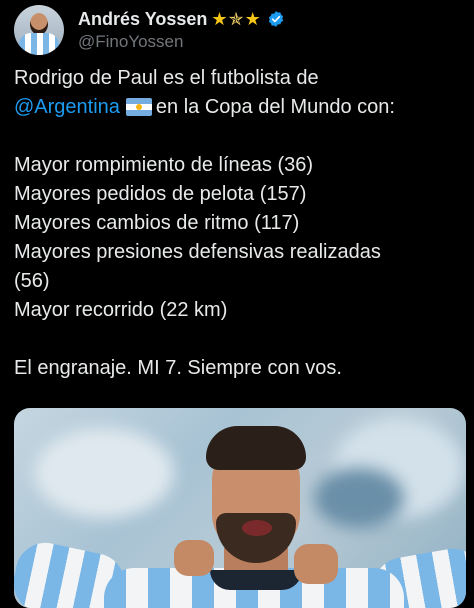  Describe the element at coordinates (32, 281) in the screenshot. I see `stat-line: (56)` at that location.